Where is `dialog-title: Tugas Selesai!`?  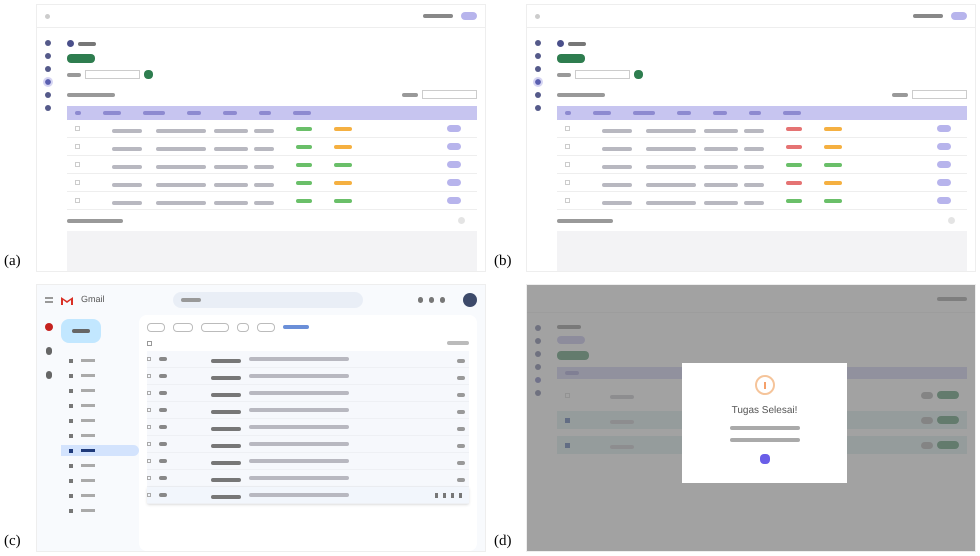 dialog-title: Tugas Selesai! is located at coordinates (765, 411).